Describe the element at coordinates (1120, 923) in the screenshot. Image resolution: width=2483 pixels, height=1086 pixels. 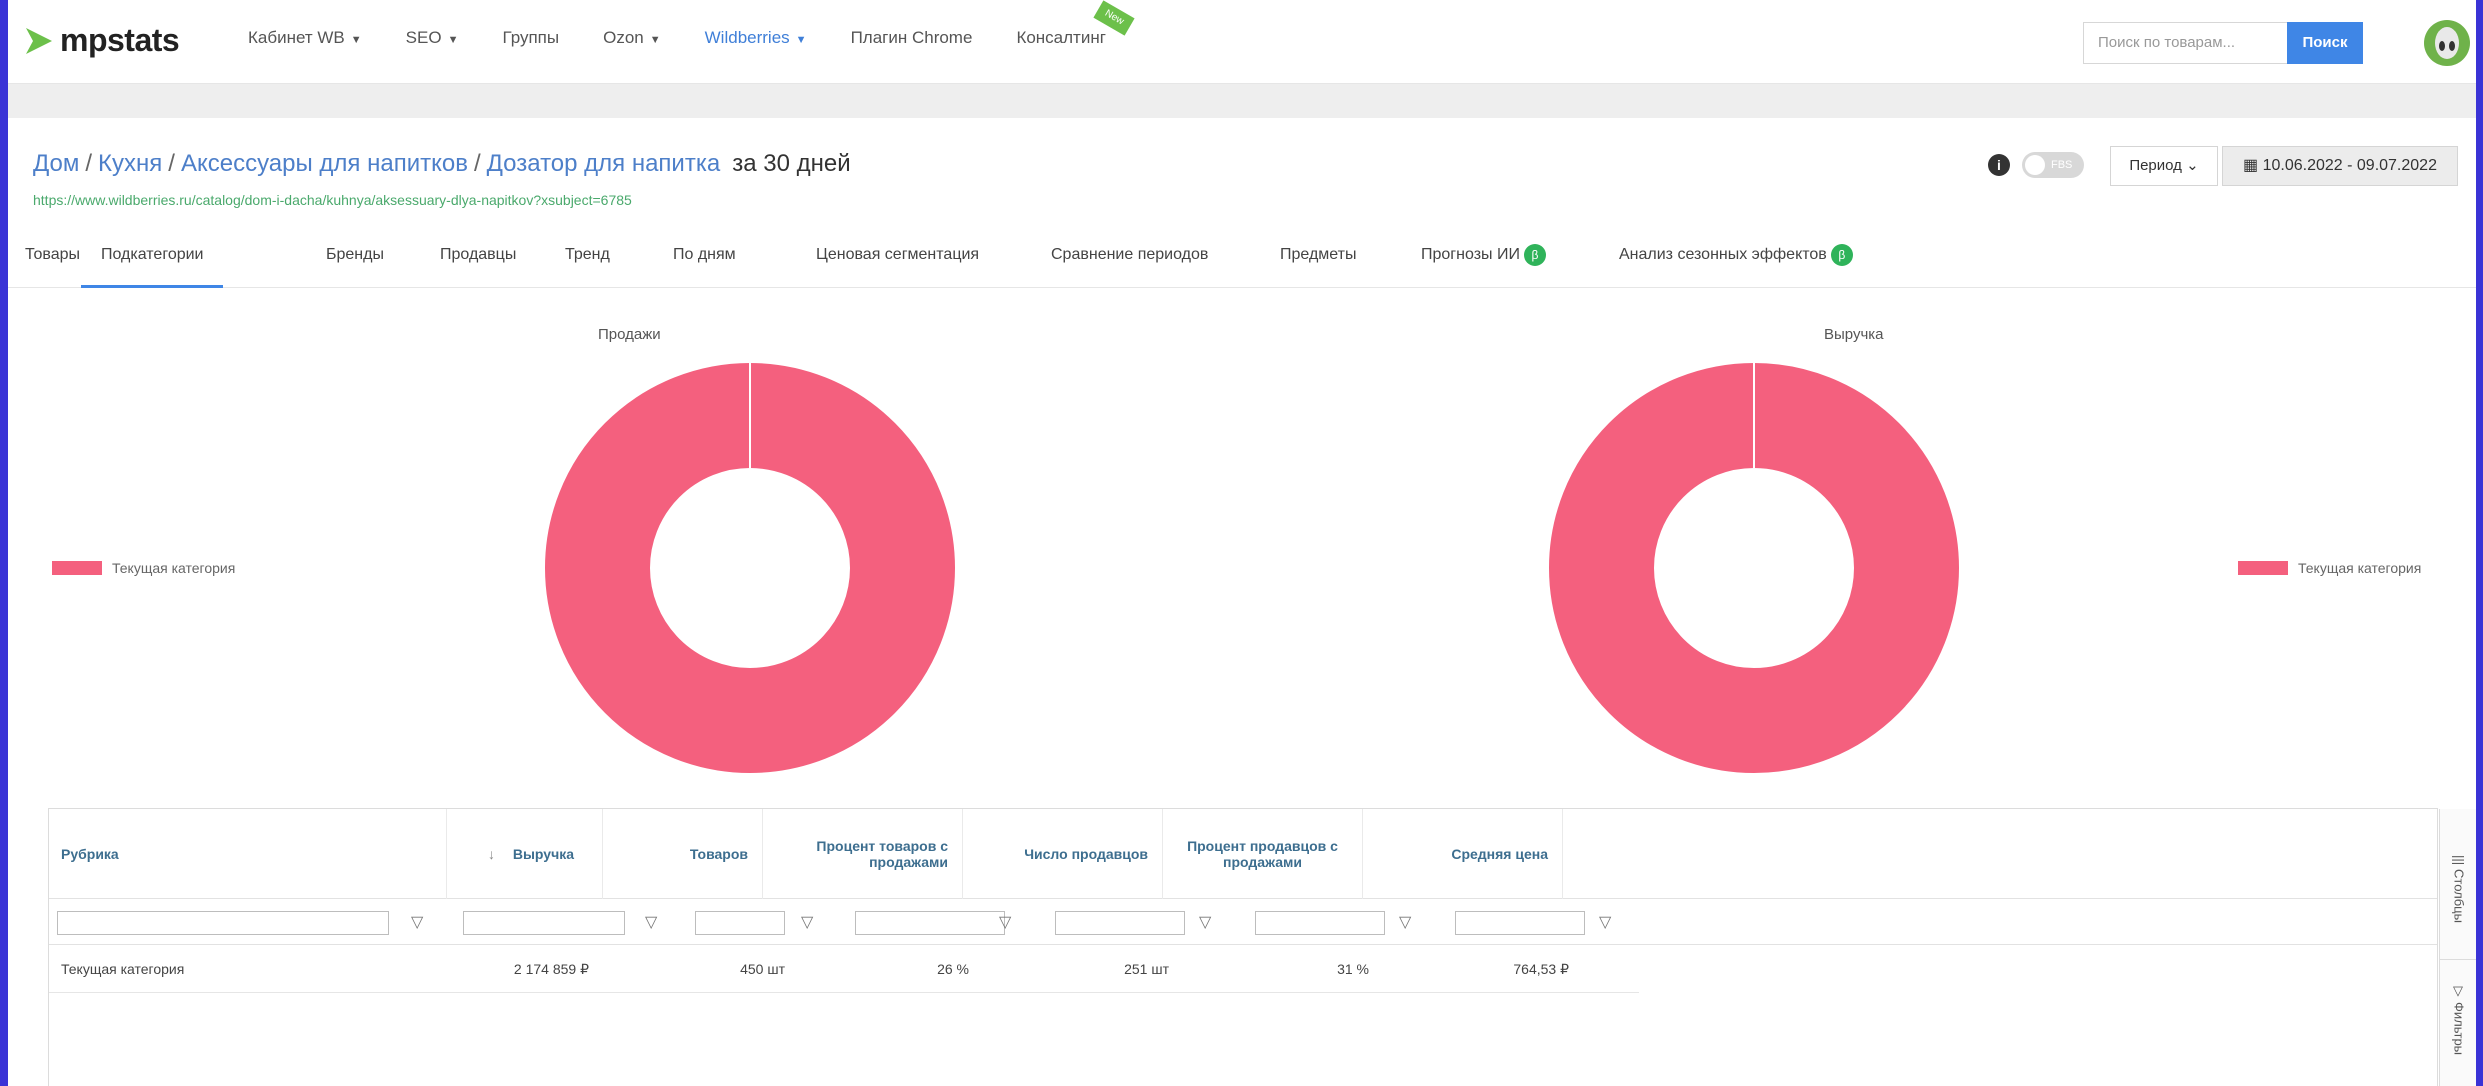
I see `filter-input-sellers-count` at that location.